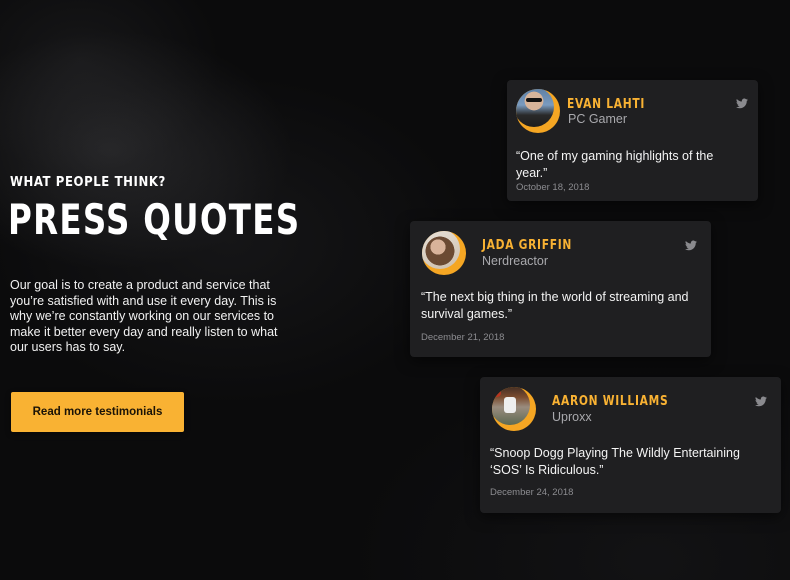  What do you see at coordinates (88, 182) in the screenshot?
I see `section-subtitle: WHAT PEOPLE THINK?` at bounding box center [88, 182].